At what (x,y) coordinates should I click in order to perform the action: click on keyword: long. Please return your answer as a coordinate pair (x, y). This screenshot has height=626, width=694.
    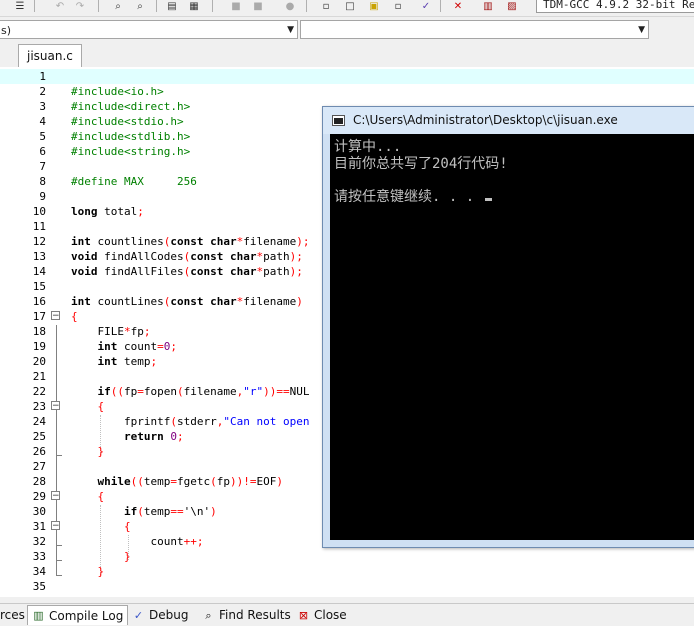
    Looking at the image, I should click on (84, 211).